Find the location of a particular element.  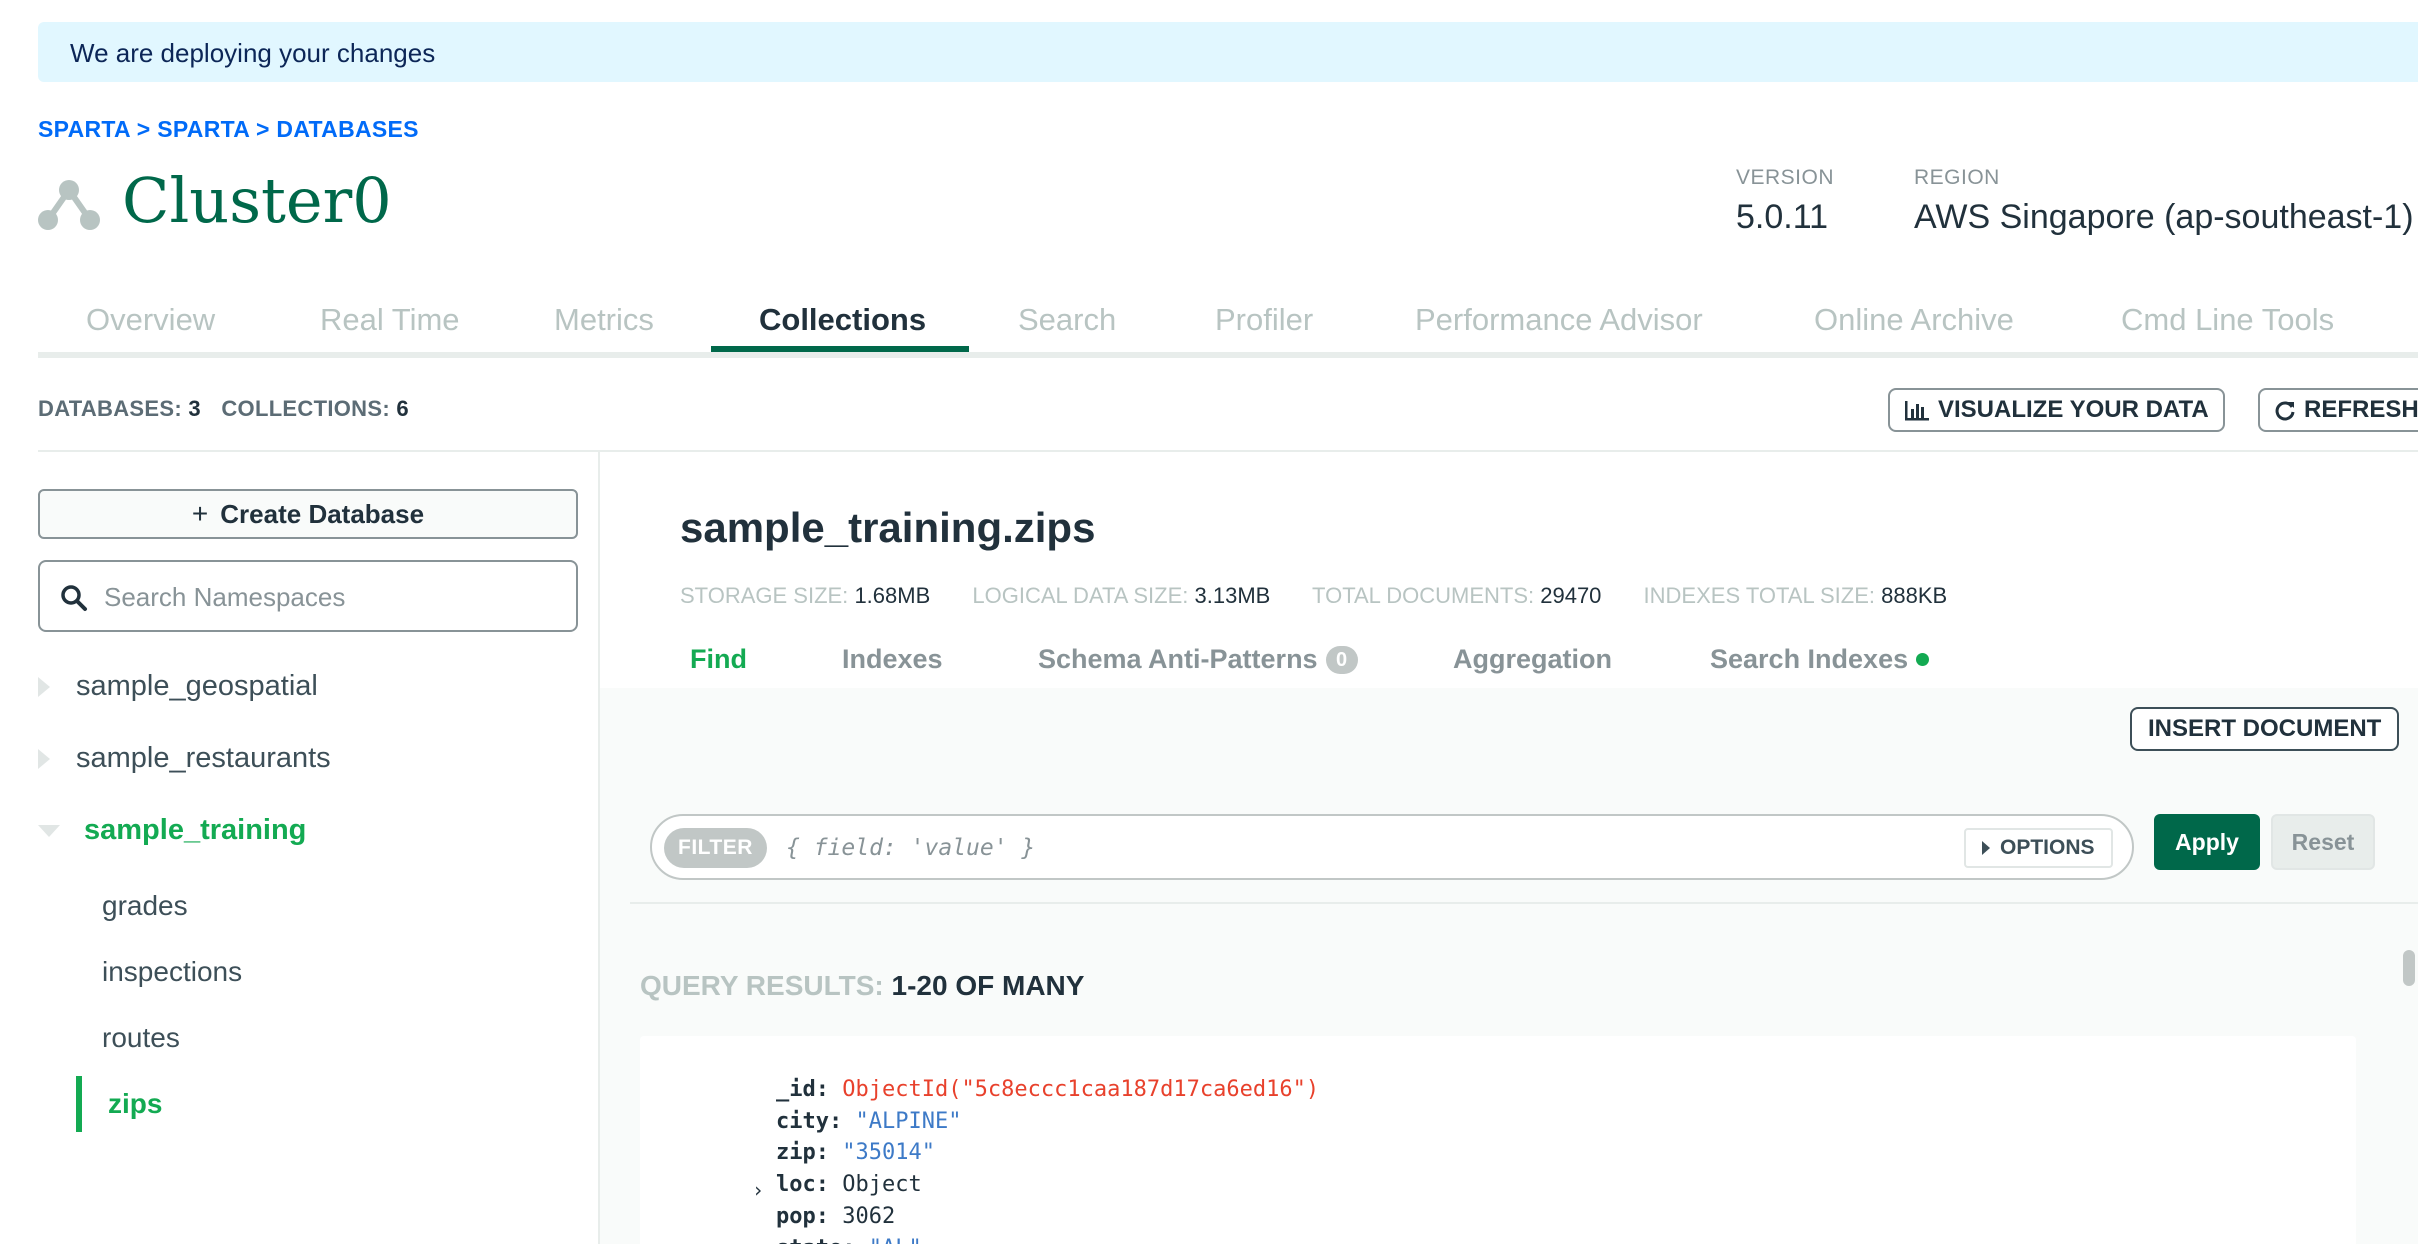

tab-real-time: Real Time is located at coordinates (390, 320).